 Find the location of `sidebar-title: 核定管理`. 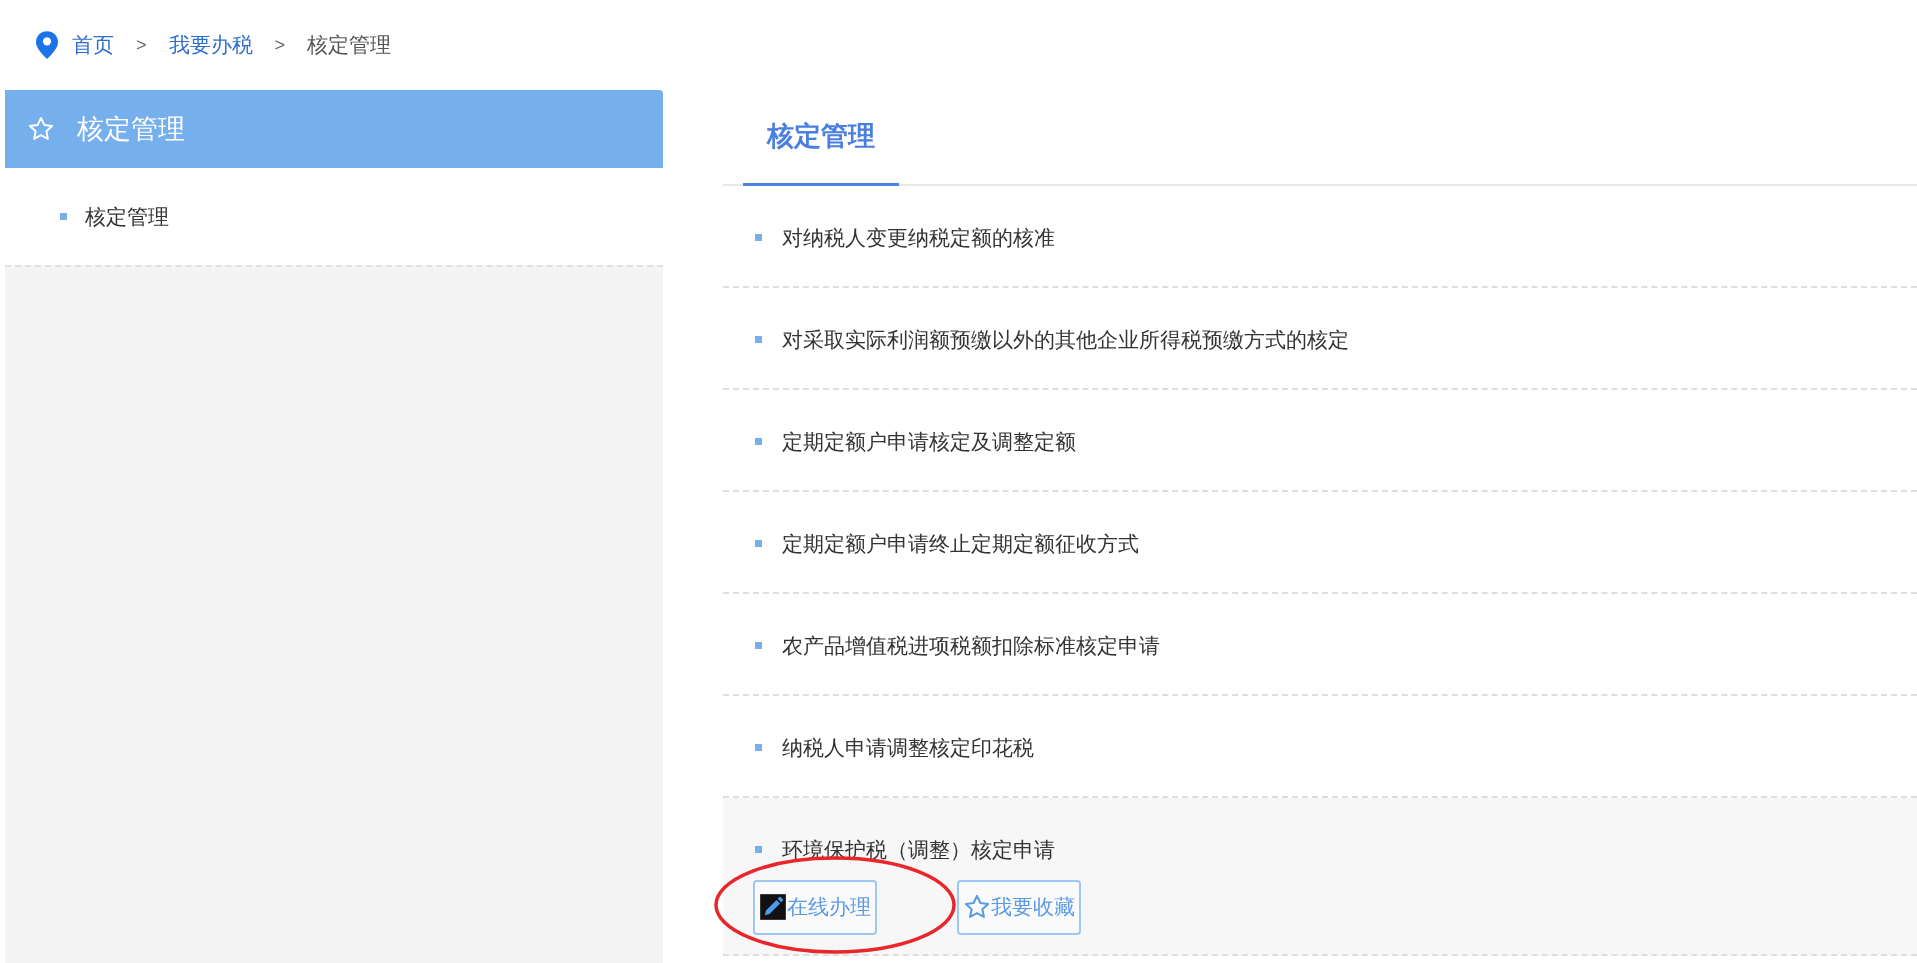

sidebar-title: 核定管理 is located at coordinates (131, 129).